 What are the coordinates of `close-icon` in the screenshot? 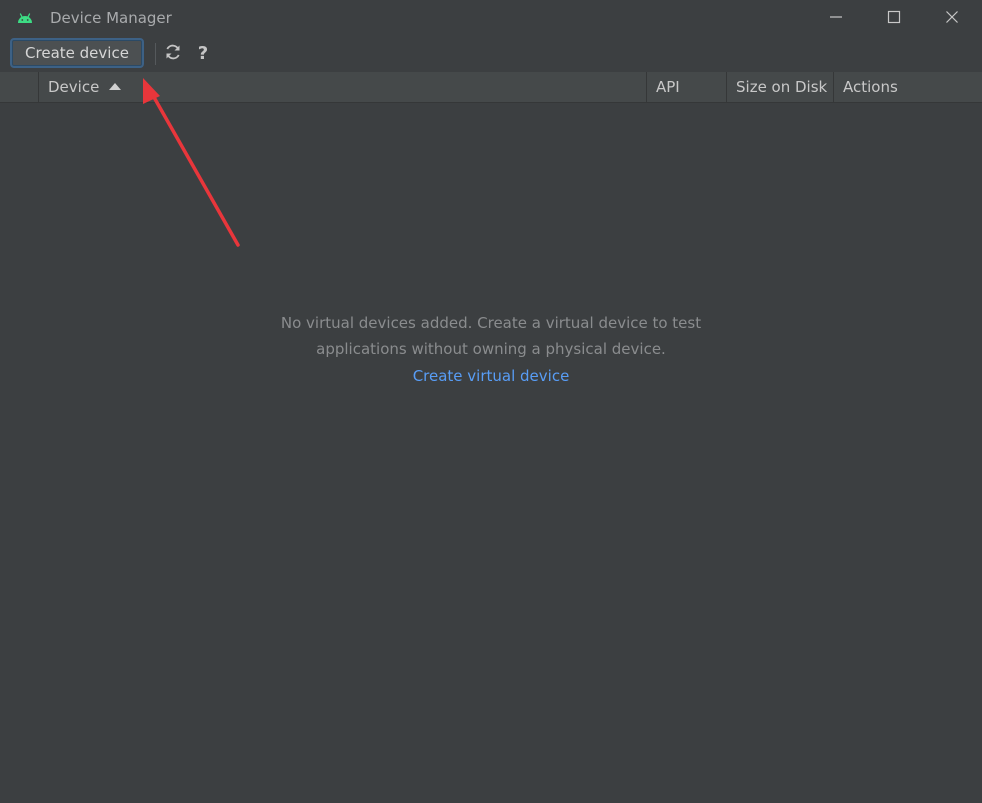 It's located at (952, 18).